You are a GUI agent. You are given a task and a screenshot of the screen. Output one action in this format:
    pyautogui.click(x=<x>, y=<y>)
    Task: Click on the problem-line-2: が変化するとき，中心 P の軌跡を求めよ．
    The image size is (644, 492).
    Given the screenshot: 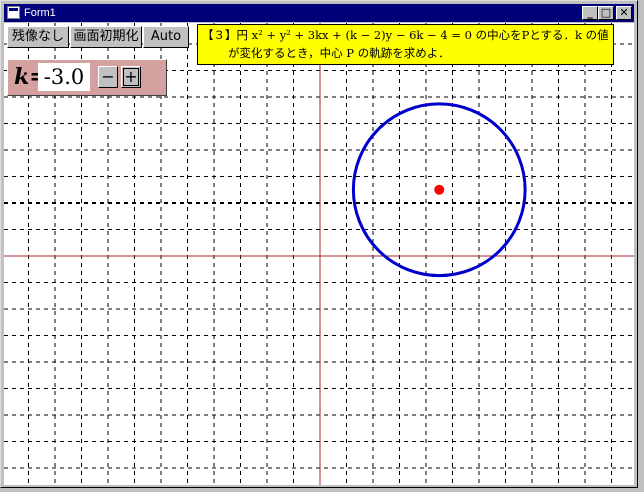 What is the action you would take?
    pyautogui.click(x=339, y=53)
    